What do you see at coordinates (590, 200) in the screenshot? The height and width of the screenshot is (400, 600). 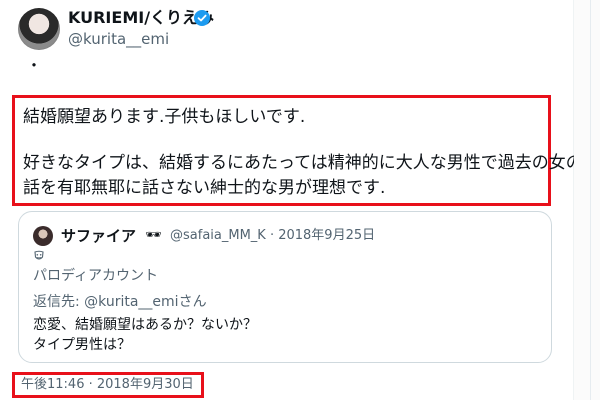 I see `sidebar-divider` at bounding box center [590, 200].